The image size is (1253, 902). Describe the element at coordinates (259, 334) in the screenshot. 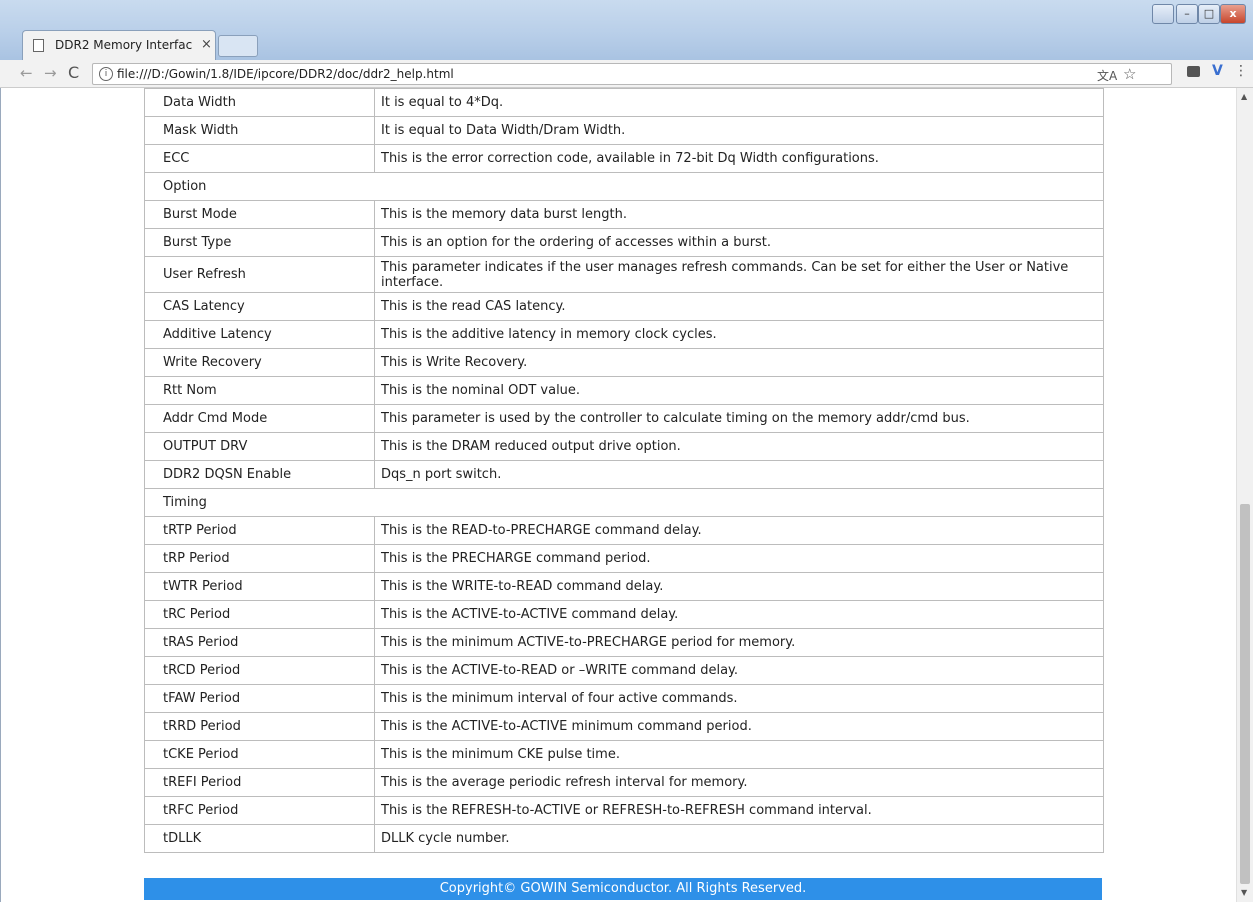

I see `param-name: Additive Latency` at that location.